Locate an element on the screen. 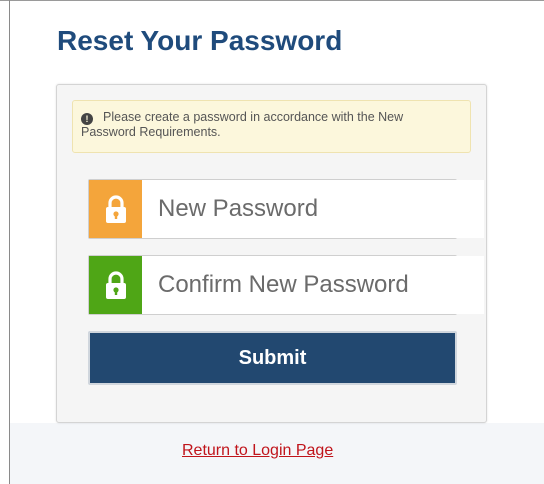 The height and width of the screenshot is (484, 544). top-divider is located at coordinates (272, 0).